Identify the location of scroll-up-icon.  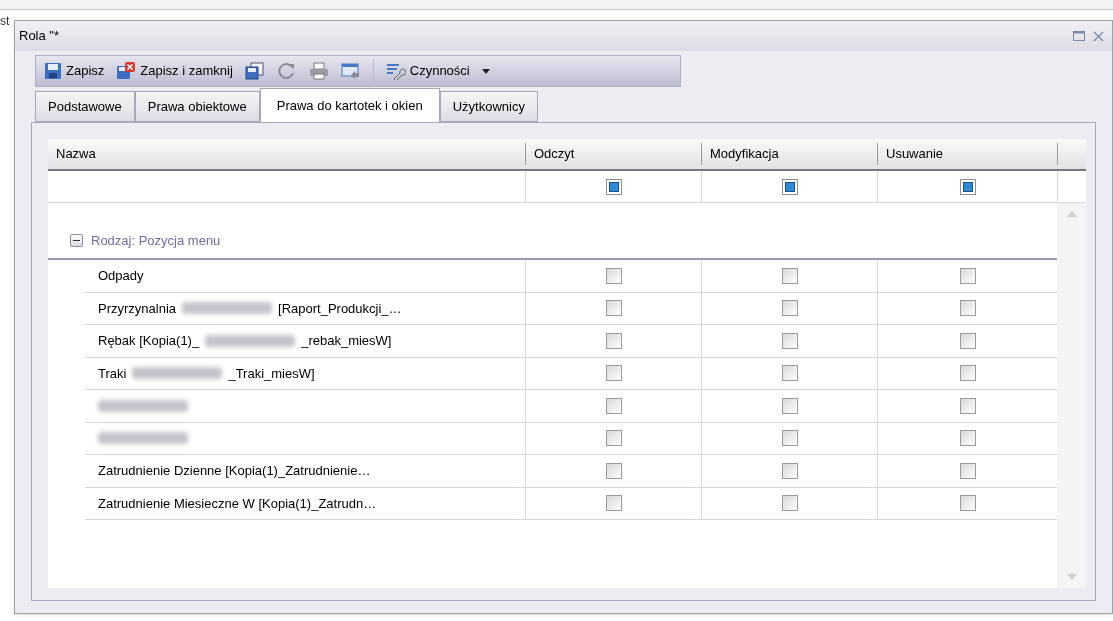
(1071, 214).